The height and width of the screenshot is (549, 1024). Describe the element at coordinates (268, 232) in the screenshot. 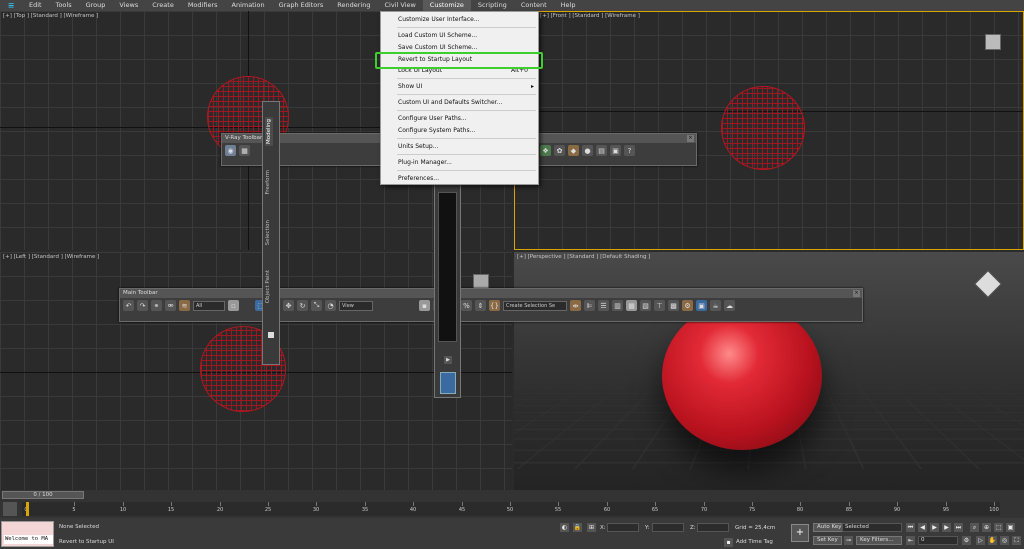

I see `ribbon-tab-selection: Selection` at that location.